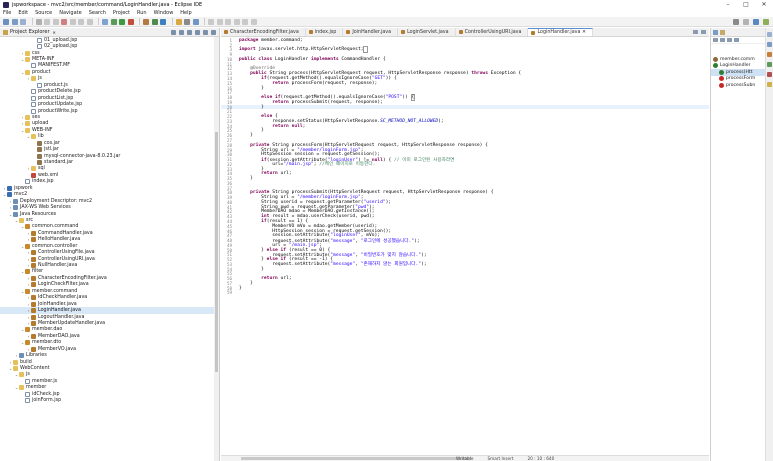 The height and width of the screenshot is (461, 773). I want to click on minimize-button: –, so click(728, 4).